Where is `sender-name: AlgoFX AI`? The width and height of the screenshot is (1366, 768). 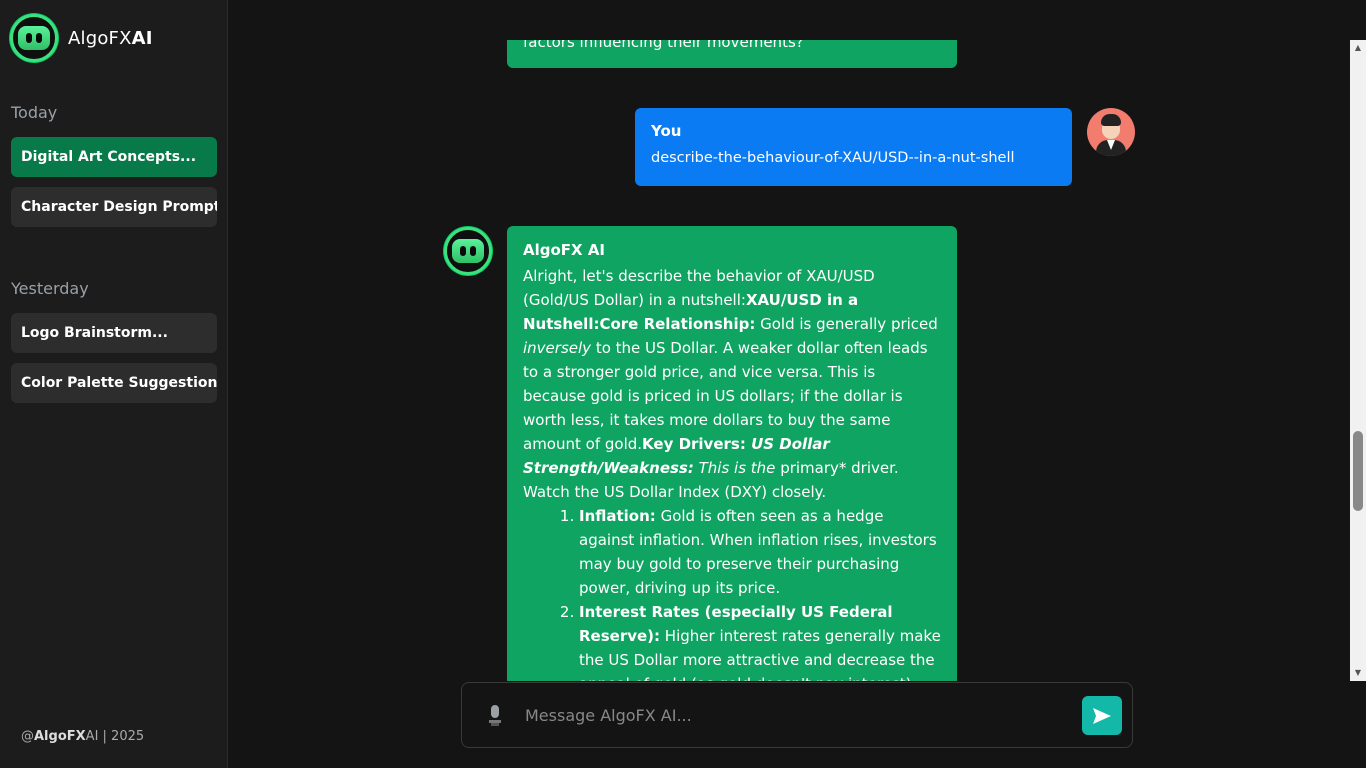 sender-name: AlgoFX AI is located at coordinates (564, 250).